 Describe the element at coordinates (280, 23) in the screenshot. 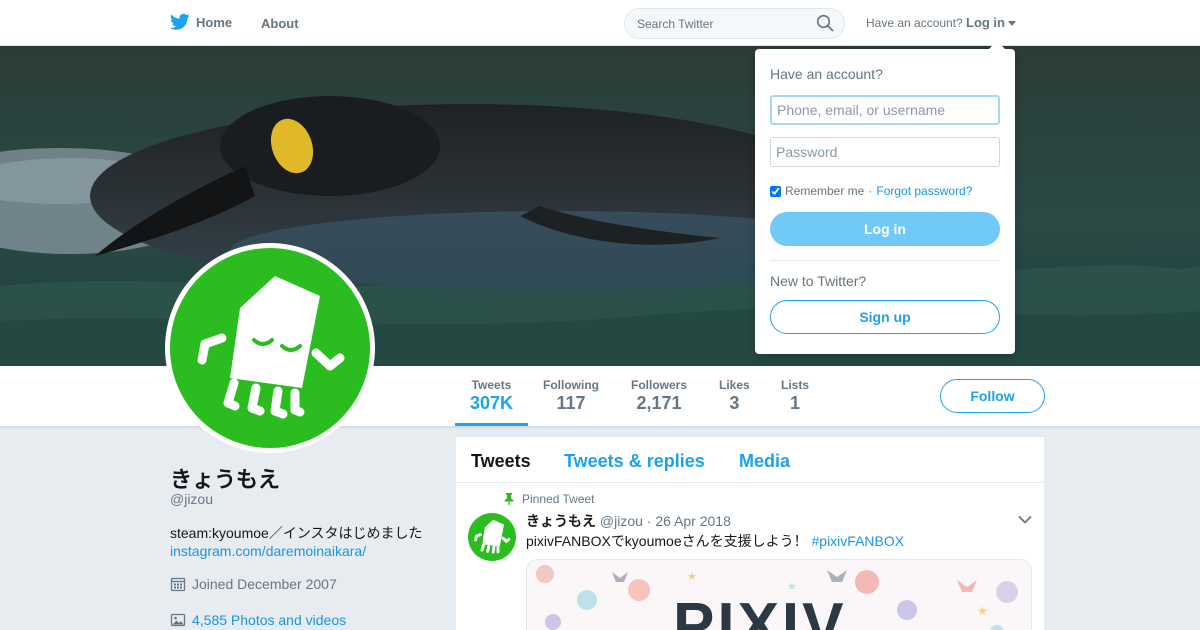

I see `nav-about-link: About` at that location.